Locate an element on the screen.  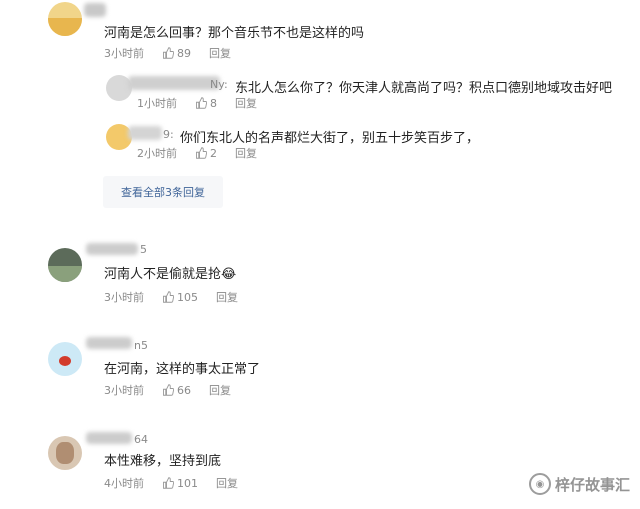
reply-meta: 1小时前 8 回复 is located at coordinates (197, 103).